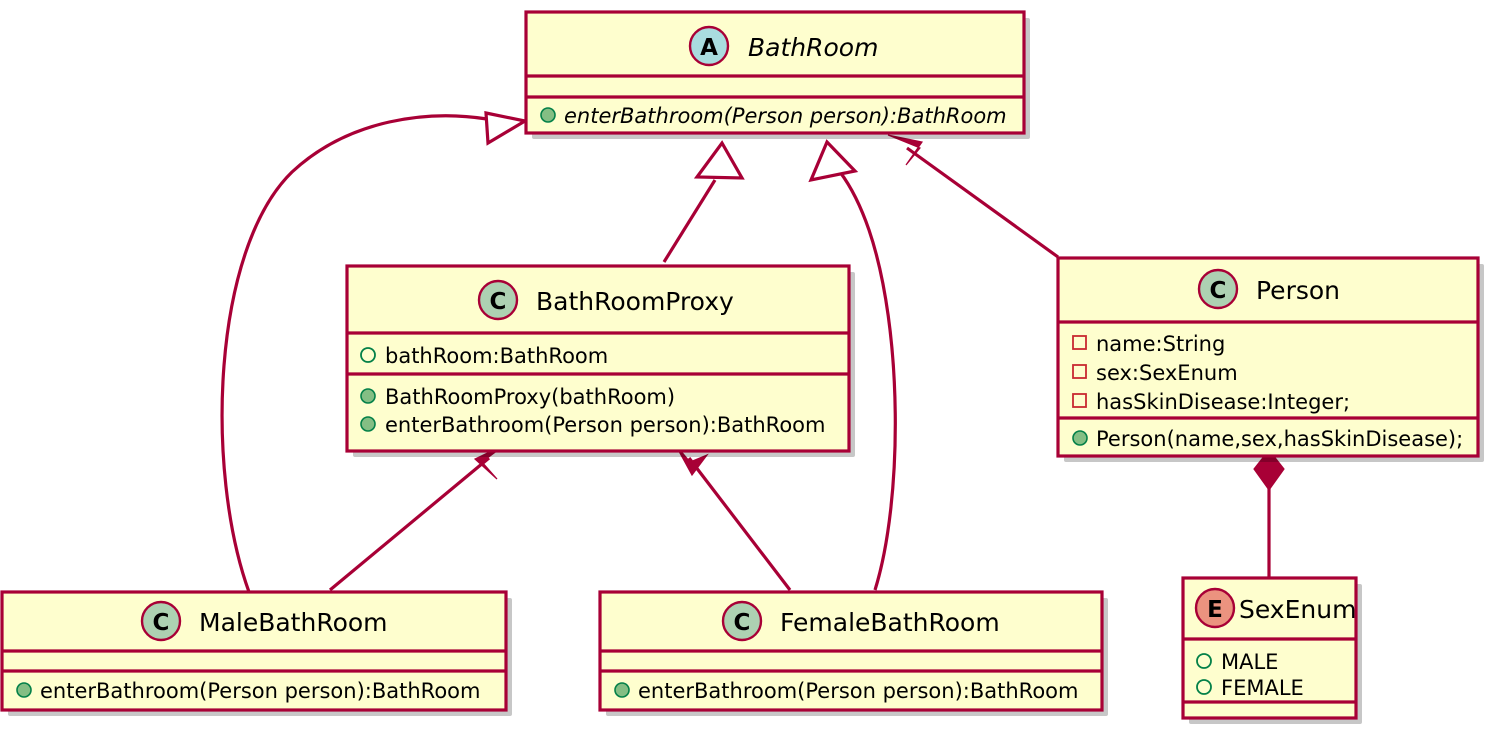 This screenshot has height=734, width=1488. Describe the element at coordinates (742, 623) in the screenshot. I see `femalebathroom-badge-letter: C` at that location.